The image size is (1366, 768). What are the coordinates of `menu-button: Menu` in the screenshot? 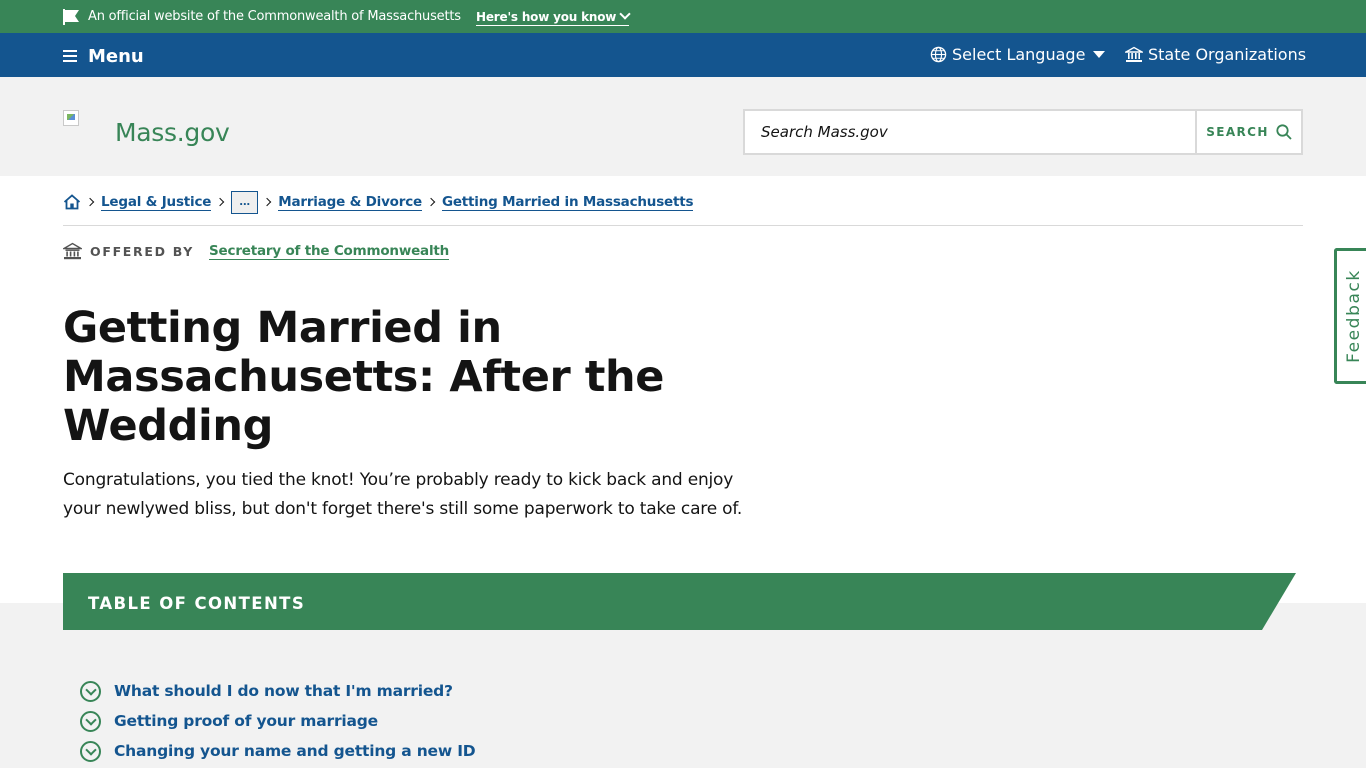 It's located at (103, 56).